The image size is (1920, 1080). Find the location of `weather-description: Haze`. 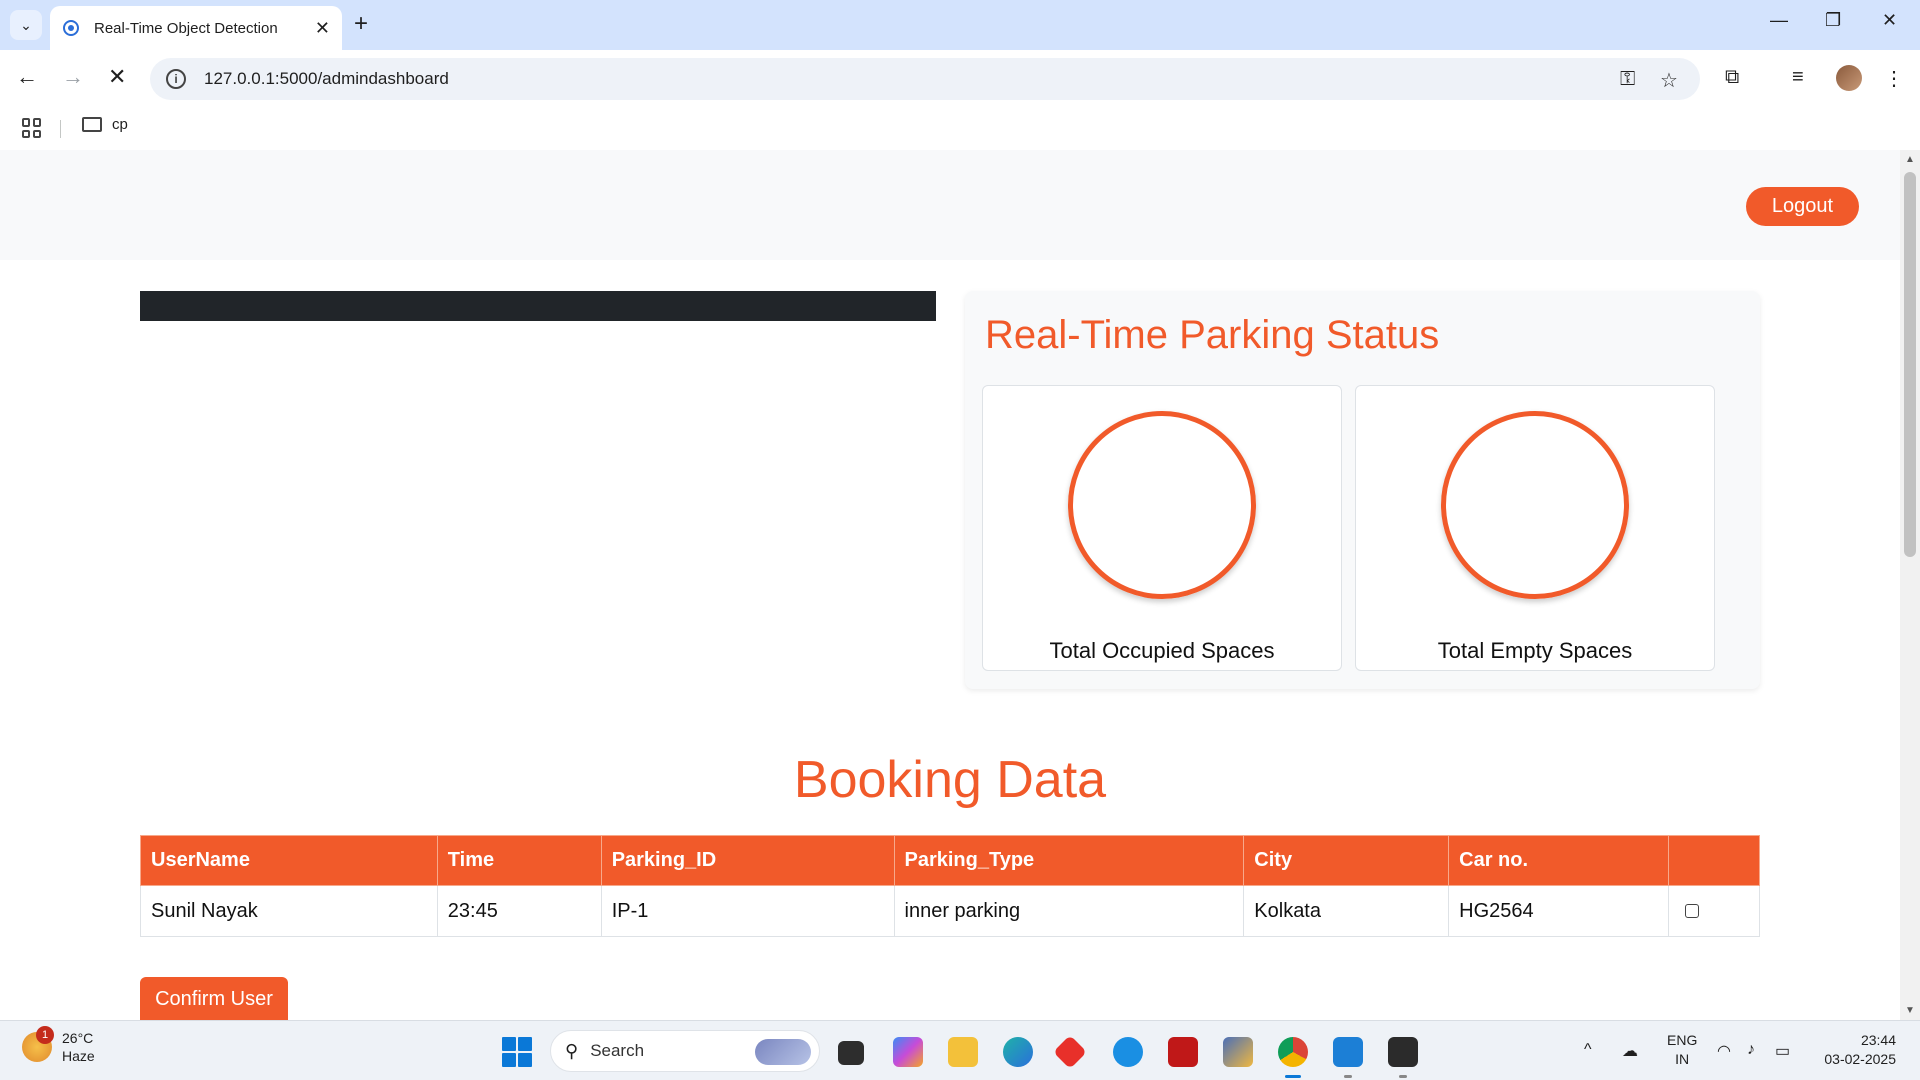

weather-description: Haze is located at coordinates (78, 1056).